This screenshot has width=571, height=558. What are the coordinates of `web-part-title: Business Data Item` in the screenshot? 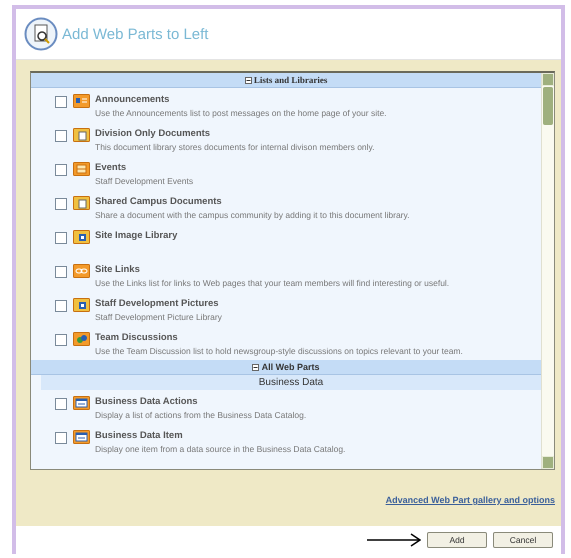 It's located at (139, 435).